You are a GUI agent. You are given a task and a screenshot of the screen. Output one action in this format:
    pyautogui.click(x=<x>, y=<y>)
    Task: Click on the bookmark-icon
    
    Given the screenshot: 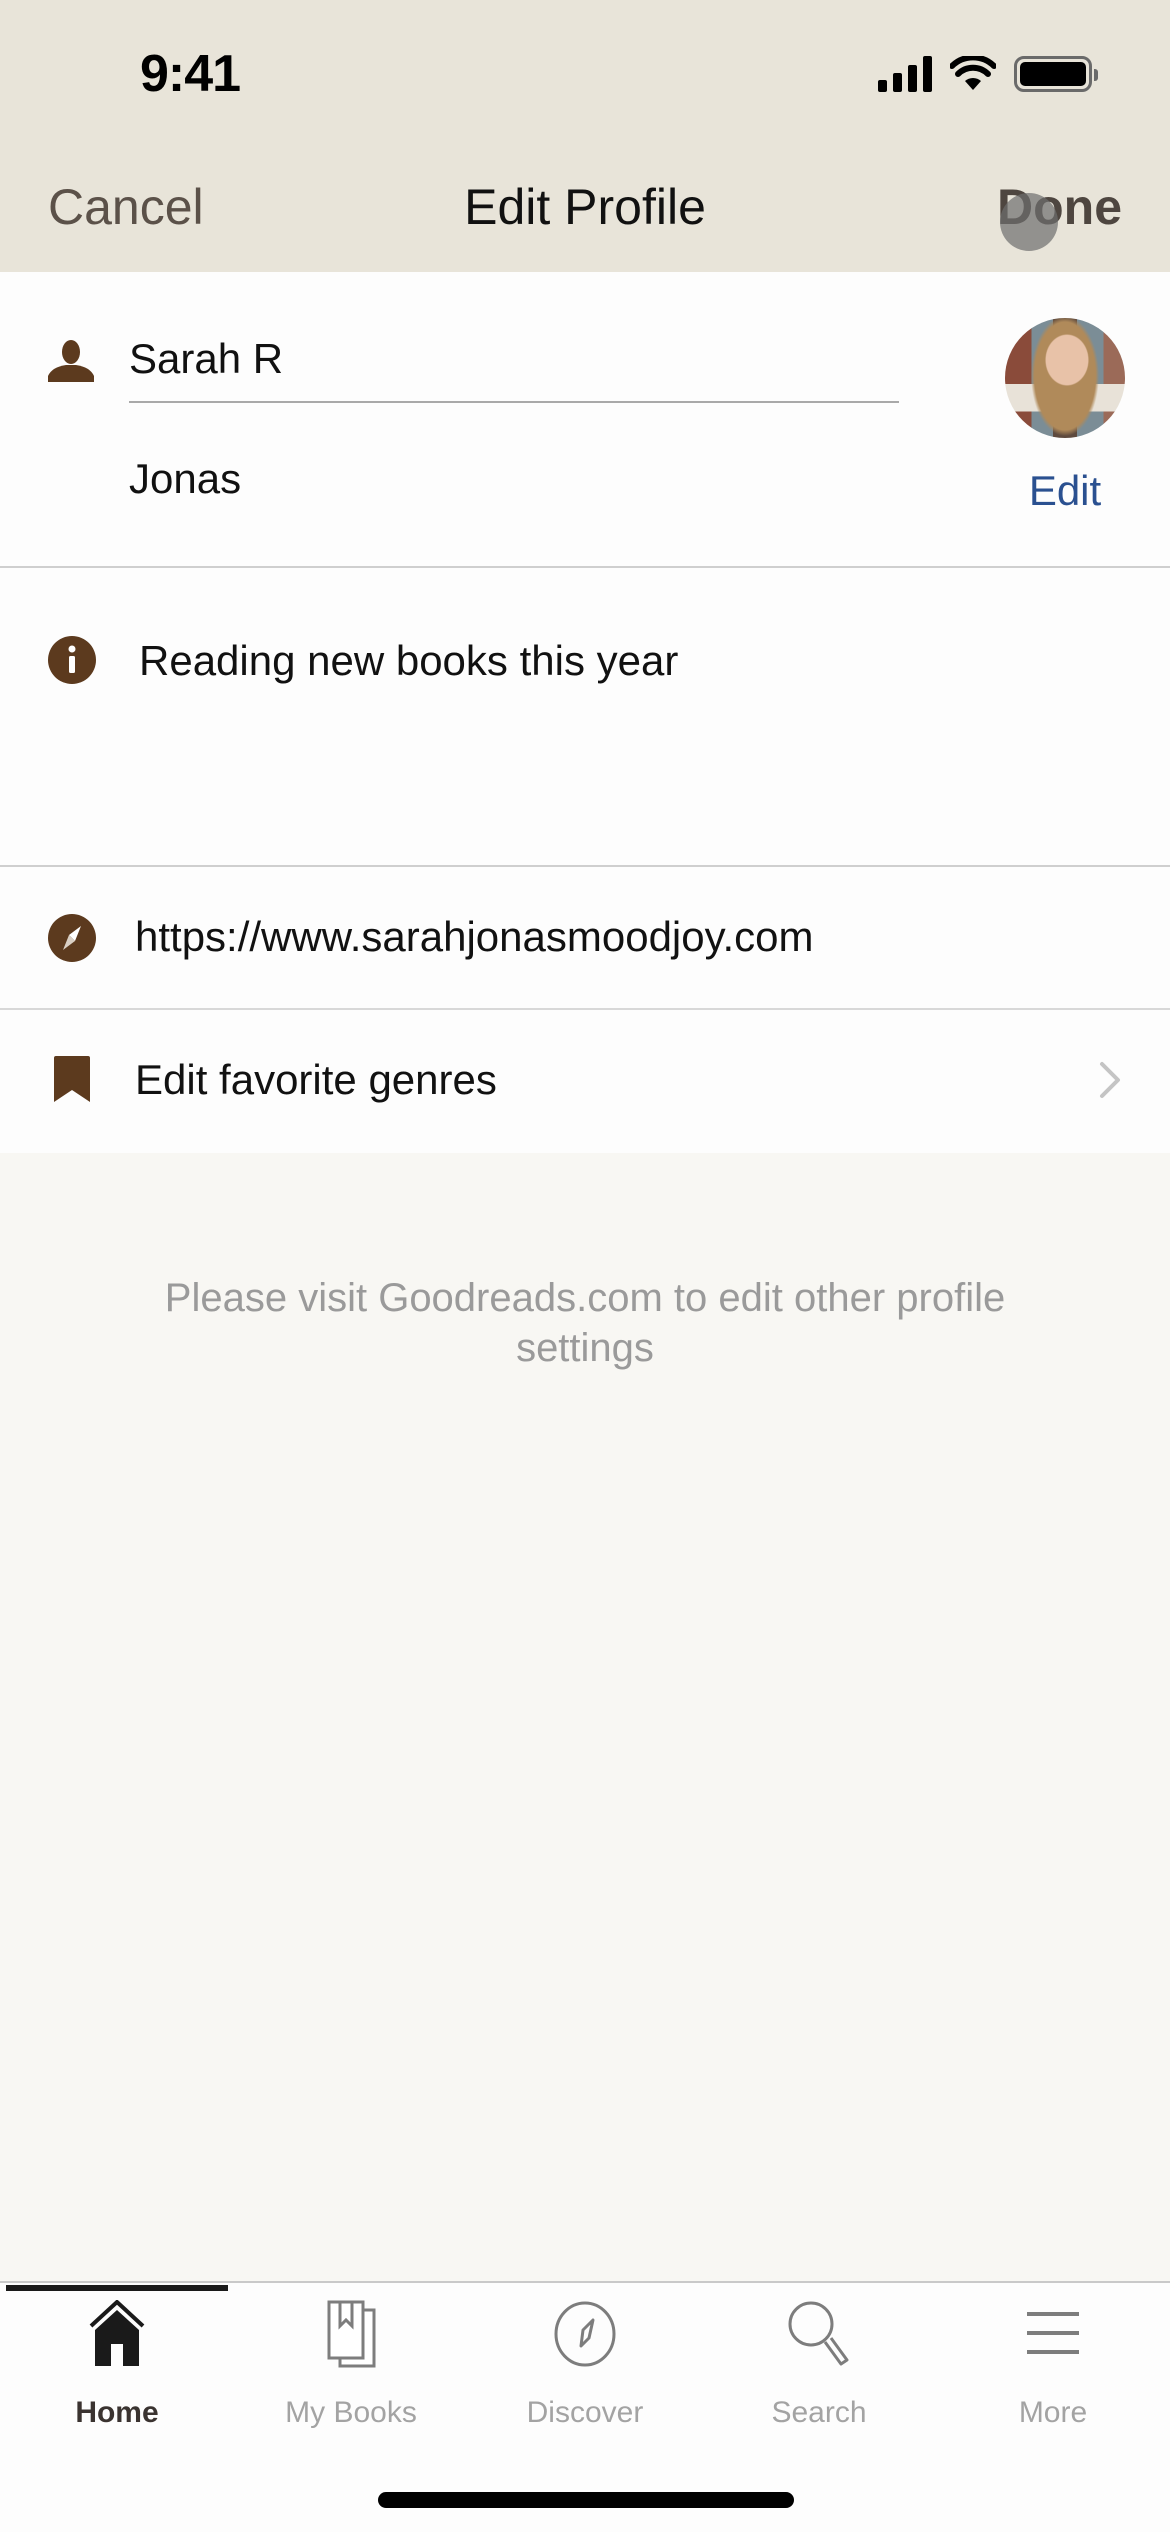 What is the action you would take?
    pyautogui.click(x=72, y=1079)
    